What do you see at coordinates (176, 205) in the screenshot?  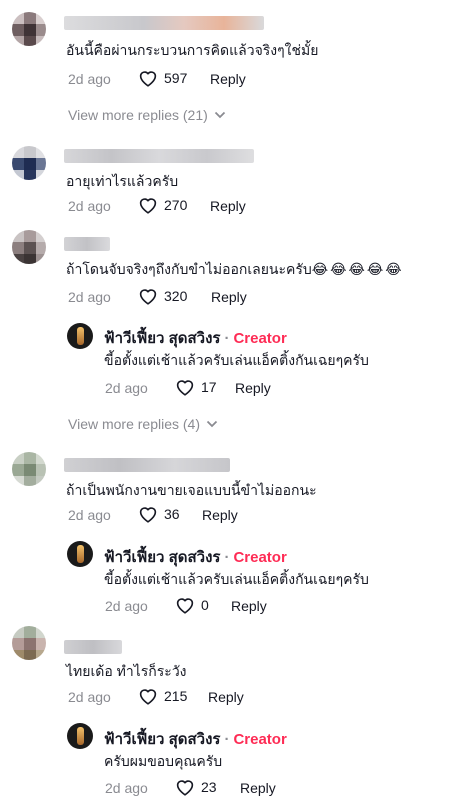 I see `like-count: 270` at bounding box center [176, 205].